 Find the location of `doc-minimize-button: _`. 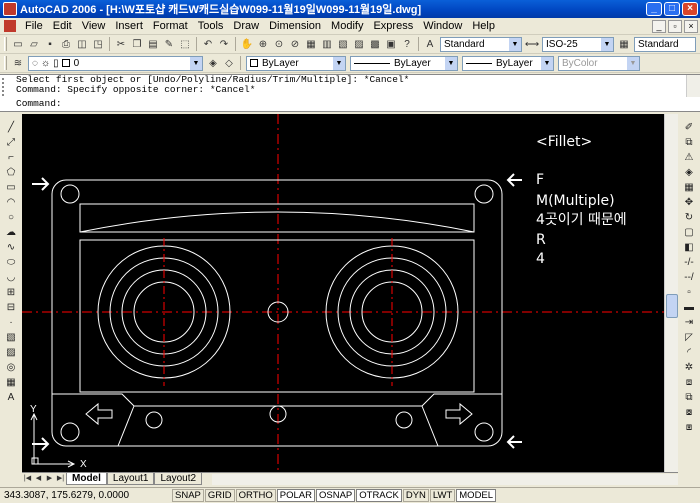

doc-minimize-button: _ is located at coordinates (659, 26).